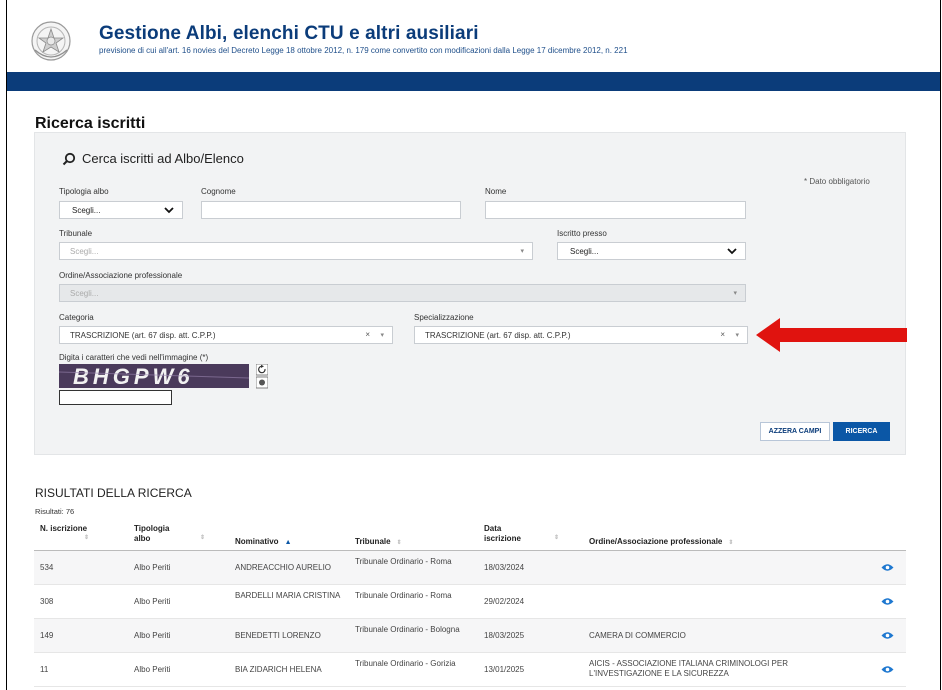  I want to click on cell-tribunale: Tribunale Ordinario - Gorizia, so click(405, 663).